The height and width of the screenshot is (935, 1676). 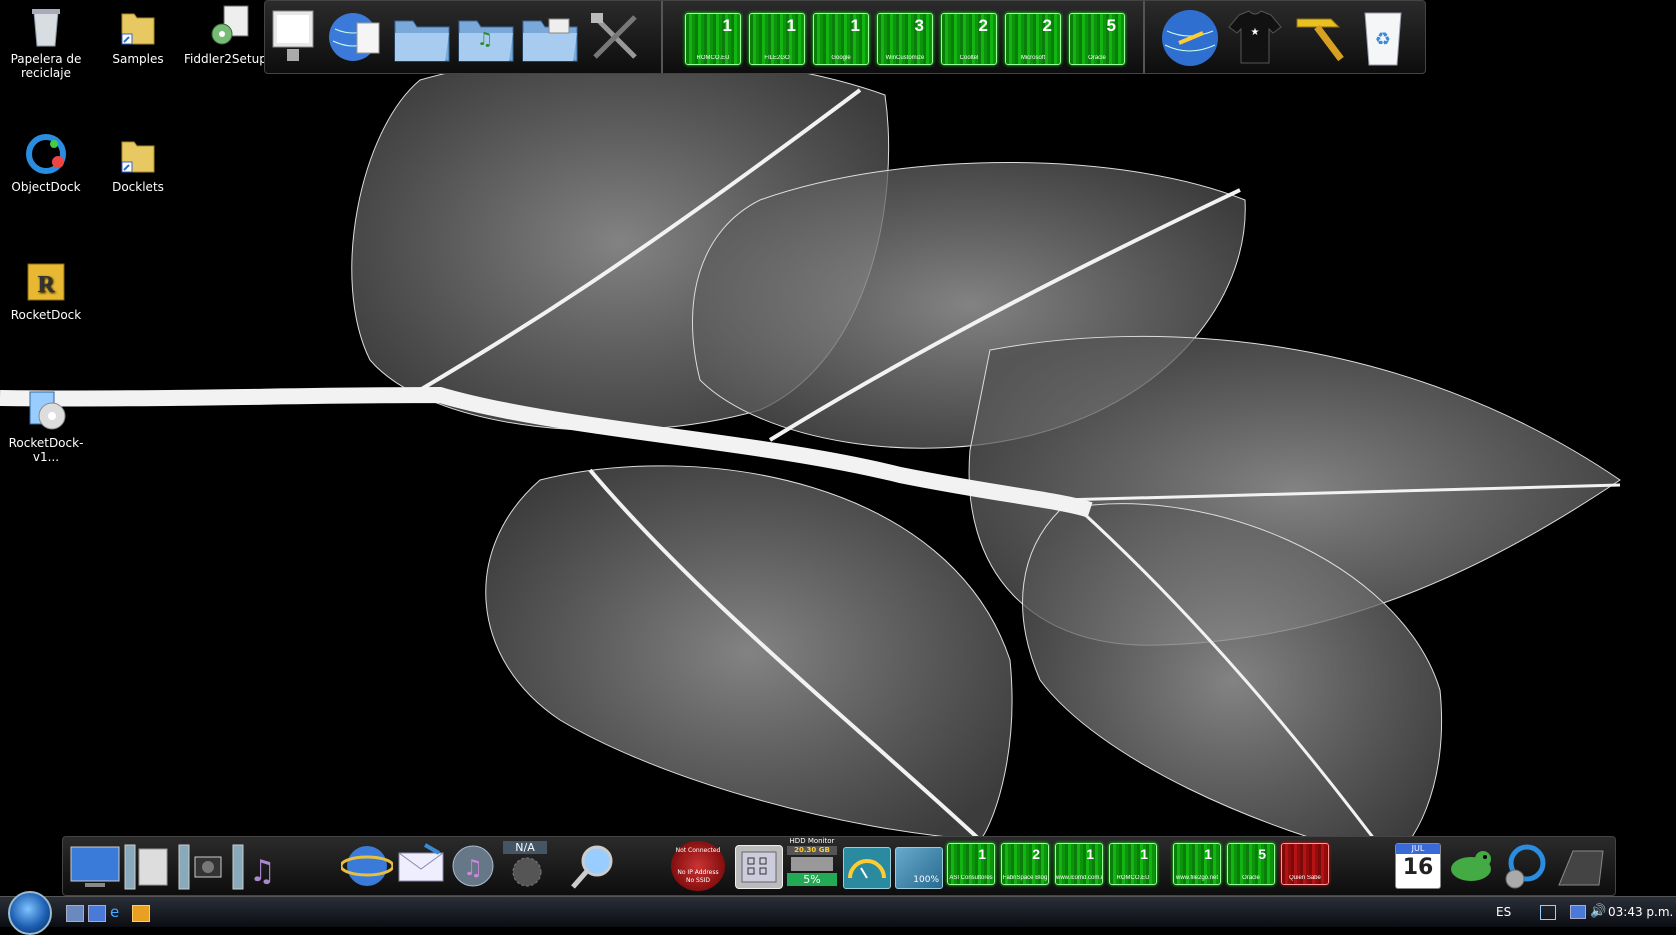 What do you see at coordinates (75, 913) in the screenshot?
I see `show-desktop-icon` at bounding box center [75, 913].